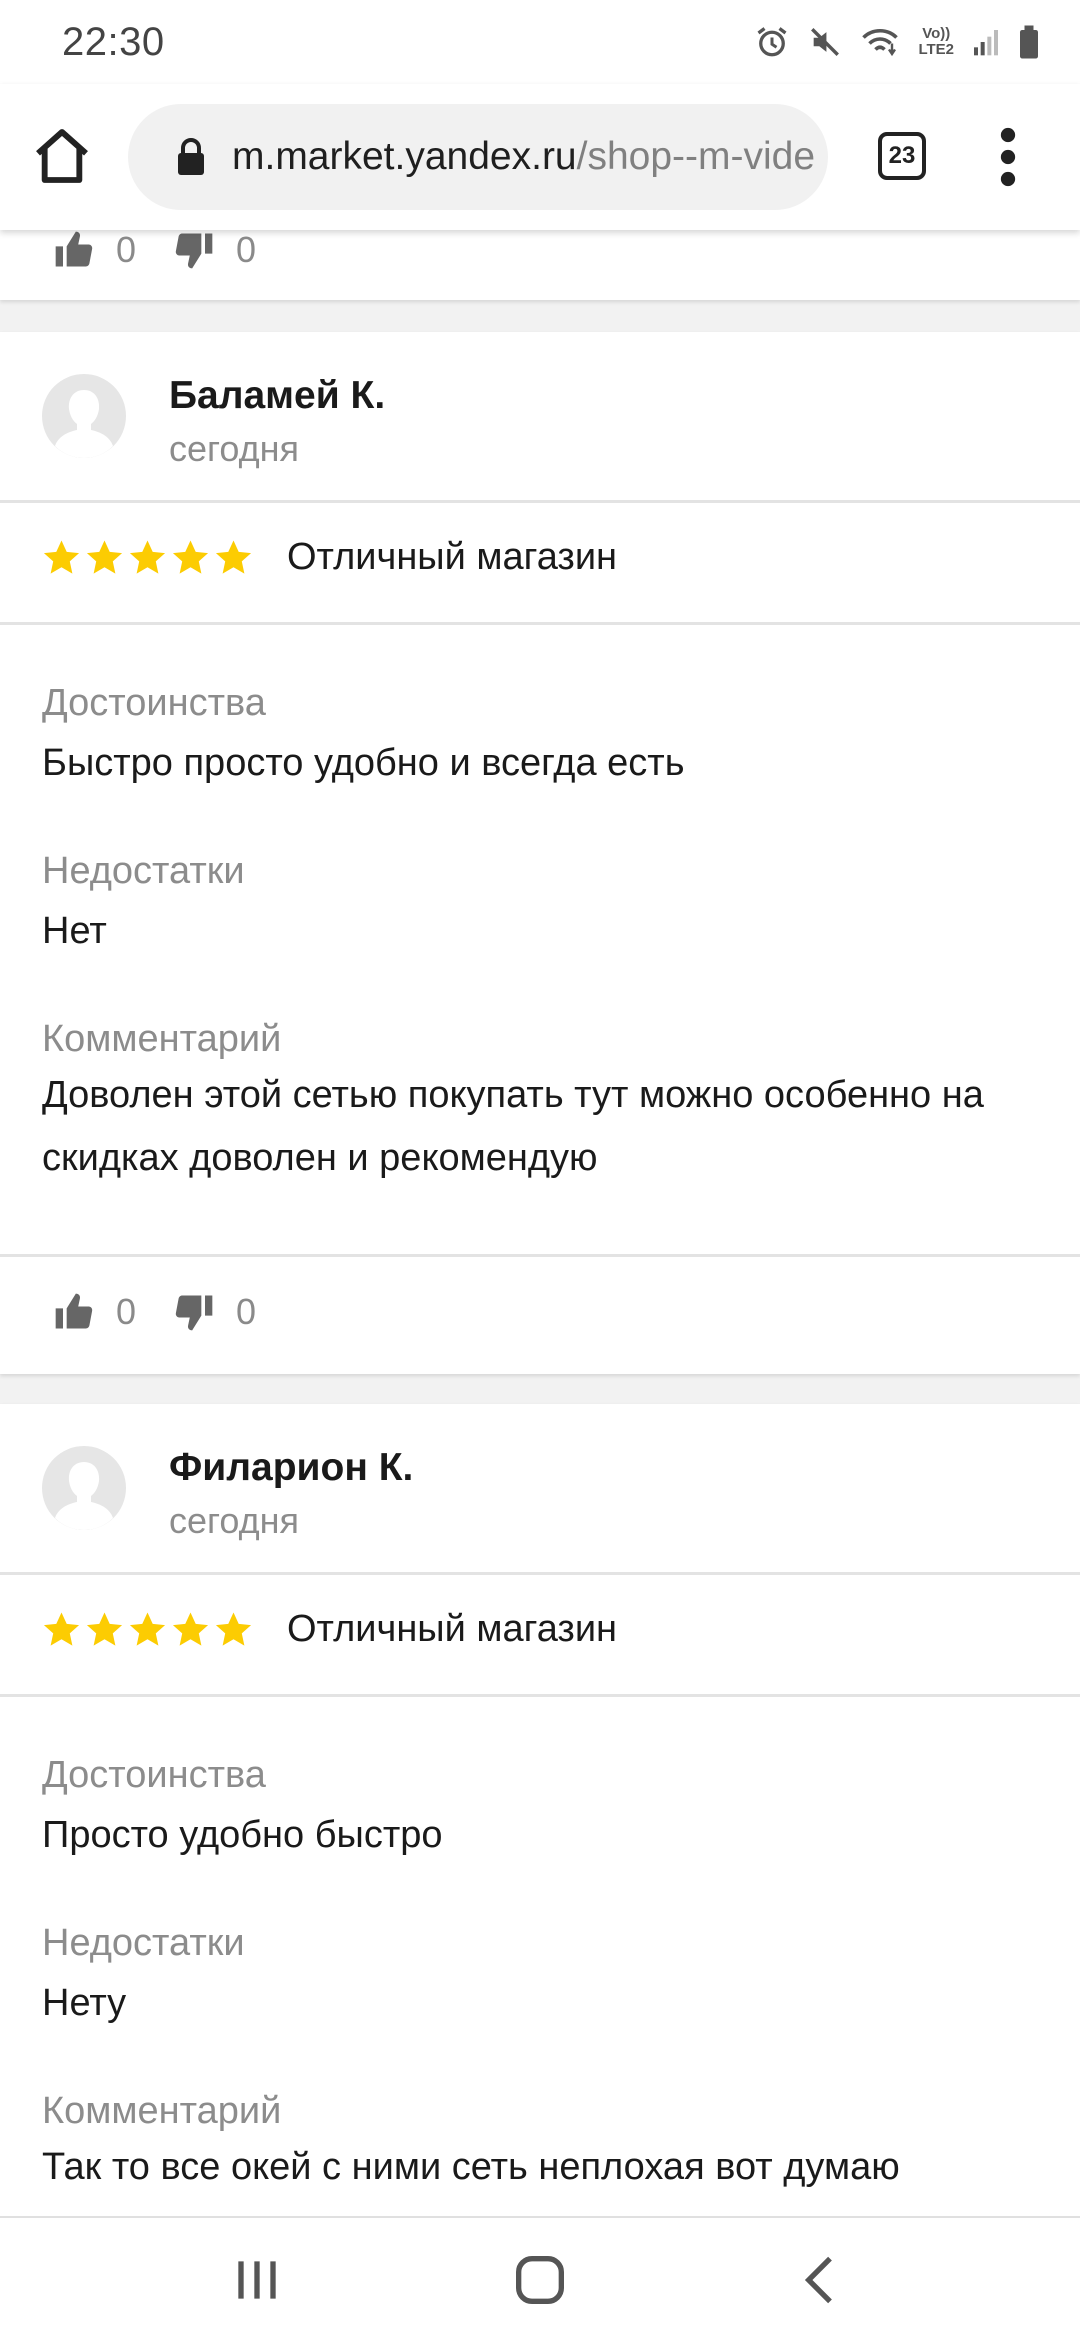 The height and width of the screenshot is (2340, 1080). What do you see at coordinates (84, 2003) in the screenshot?
I see `cons-text: Нету` at bounding box center [84, 2003].